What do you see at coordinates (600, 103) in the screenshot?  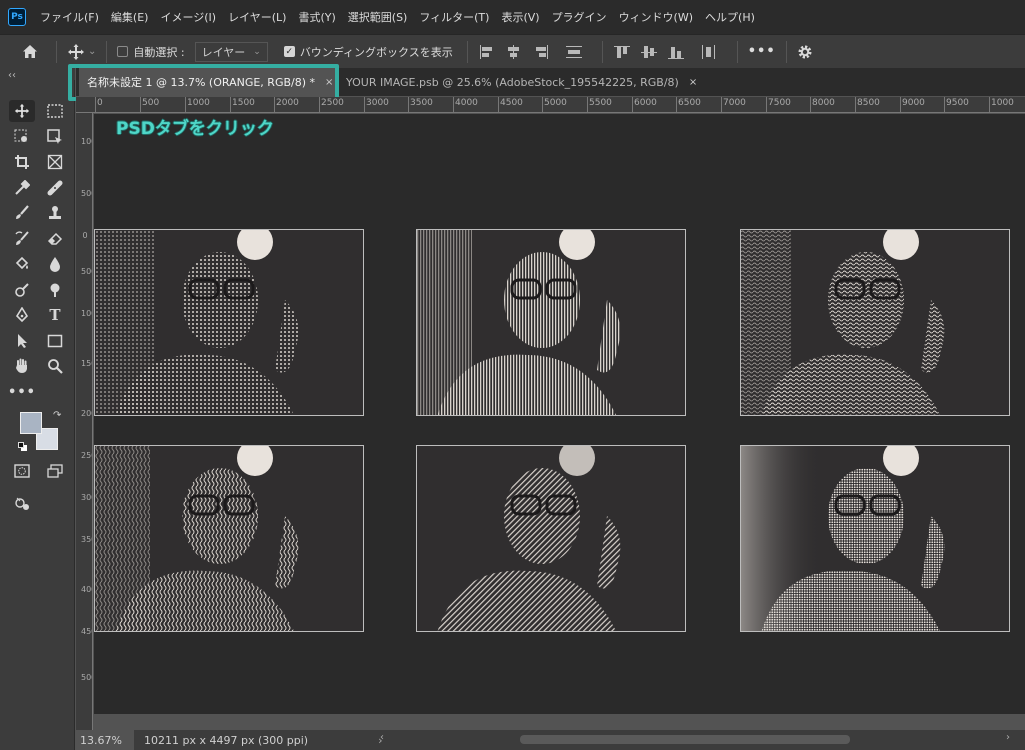 I see `ruler-label: 5500` at bounding box center [600, 103].